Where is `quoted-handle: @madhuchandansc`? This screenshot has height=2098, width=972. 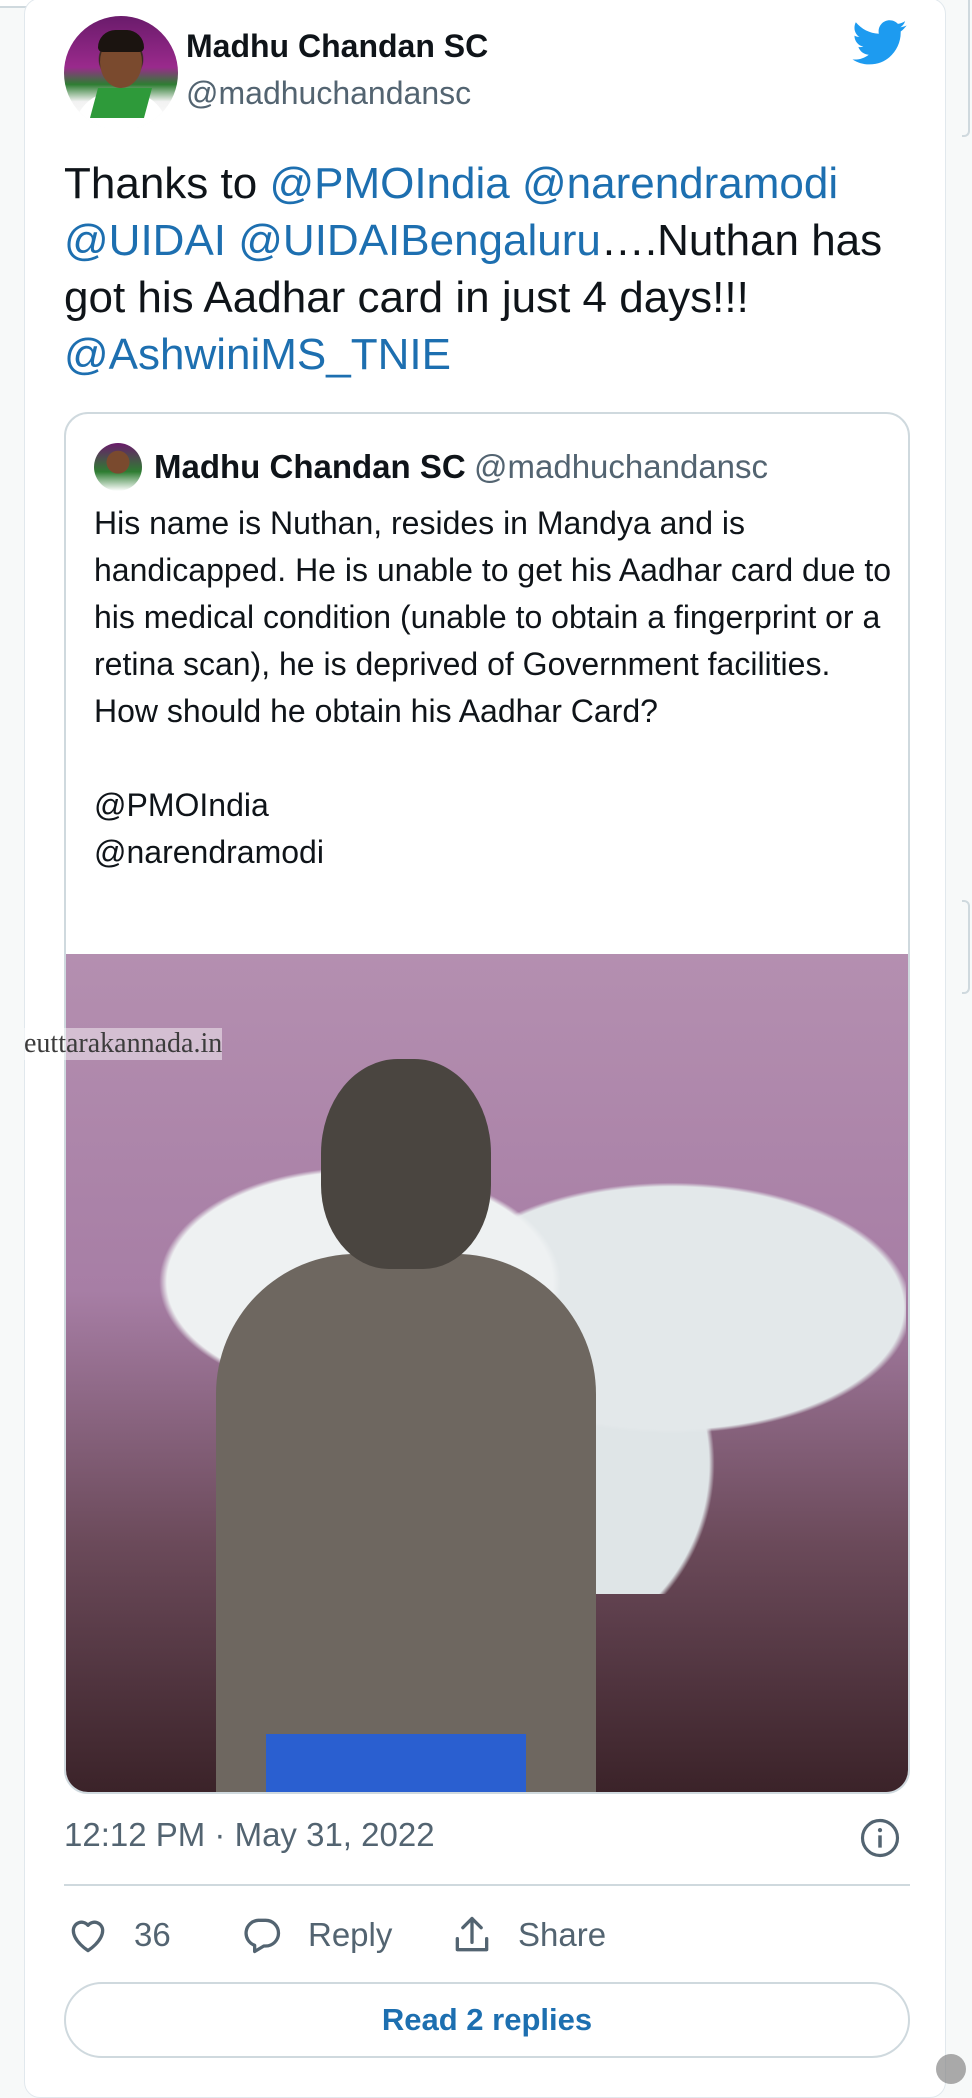 quoted-handle: @madhuchandansc is located at coordinates (621, 466).